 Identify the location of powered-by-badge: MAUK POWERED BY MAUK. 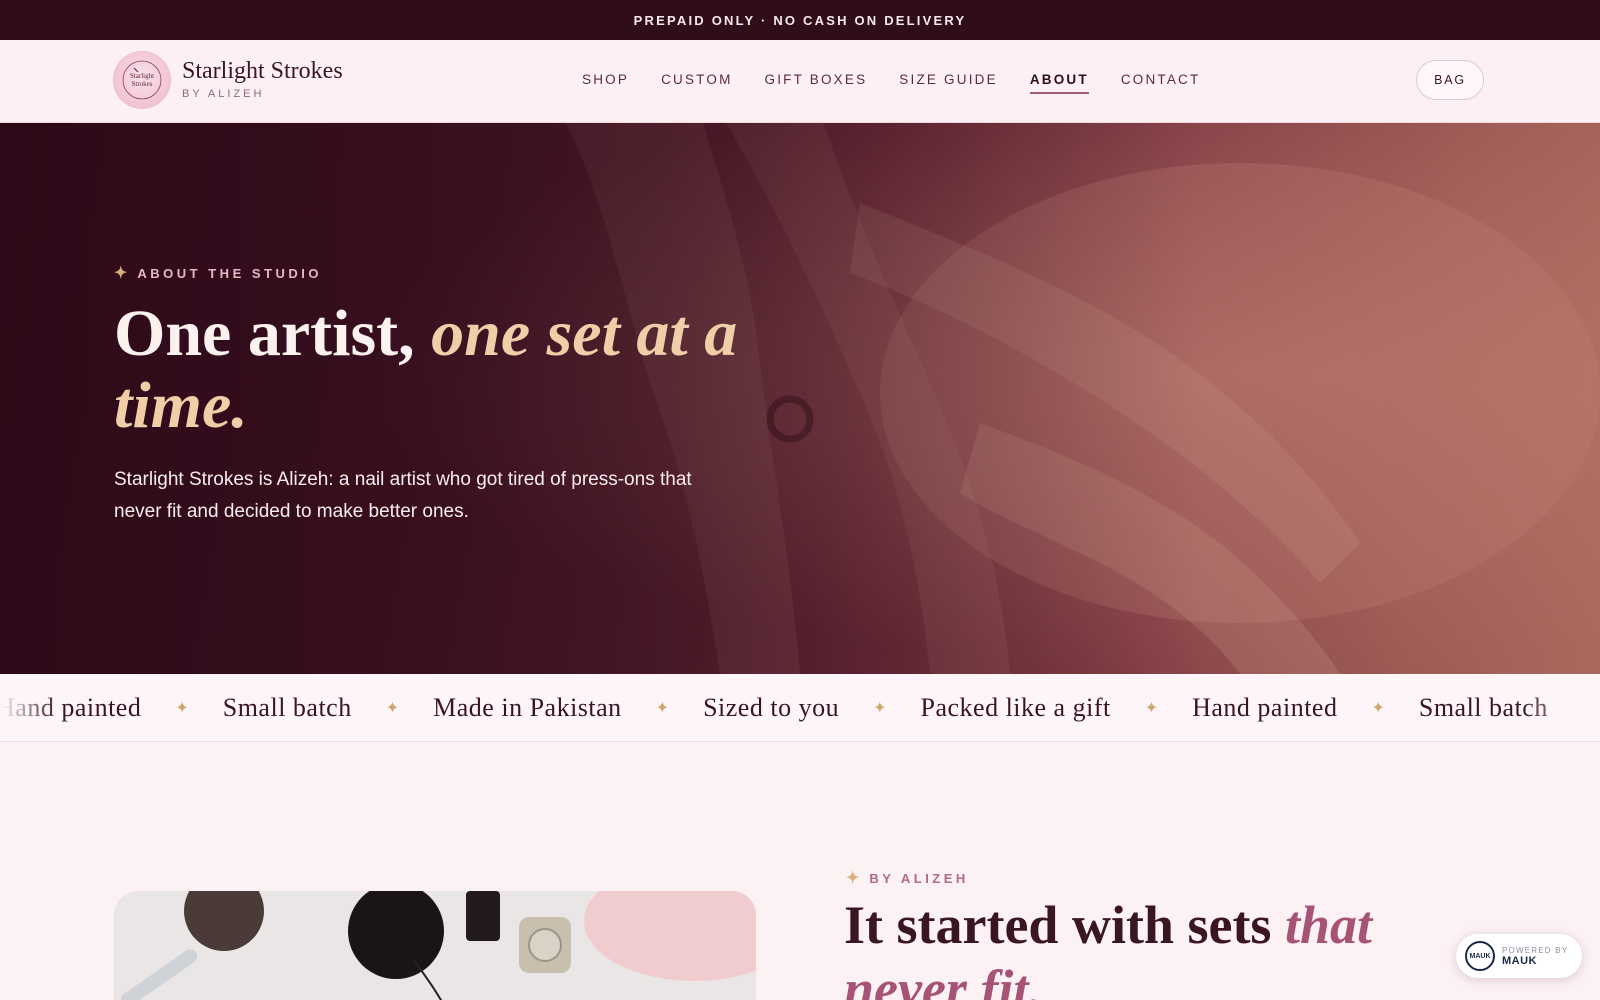
(1519, 956).